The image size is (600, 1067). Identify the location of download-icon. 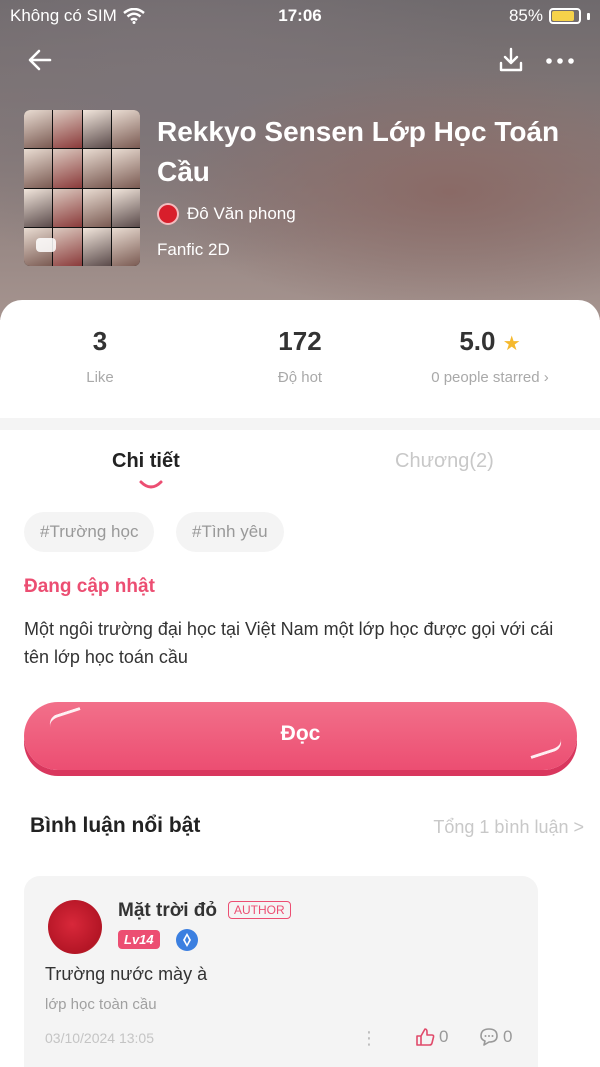
(511, 60).